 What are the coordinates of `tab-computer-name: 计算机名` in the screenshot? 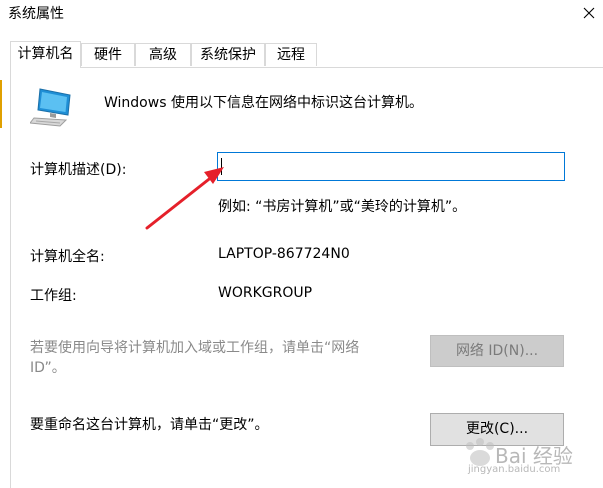 It's located at (45, 54).